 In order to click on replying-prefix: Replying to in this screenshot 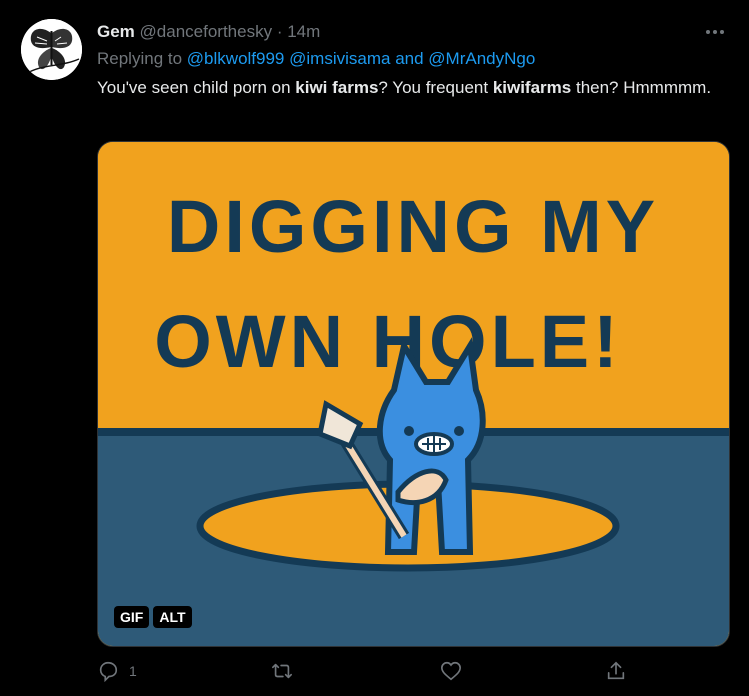, I will do `click(140, 58)`.